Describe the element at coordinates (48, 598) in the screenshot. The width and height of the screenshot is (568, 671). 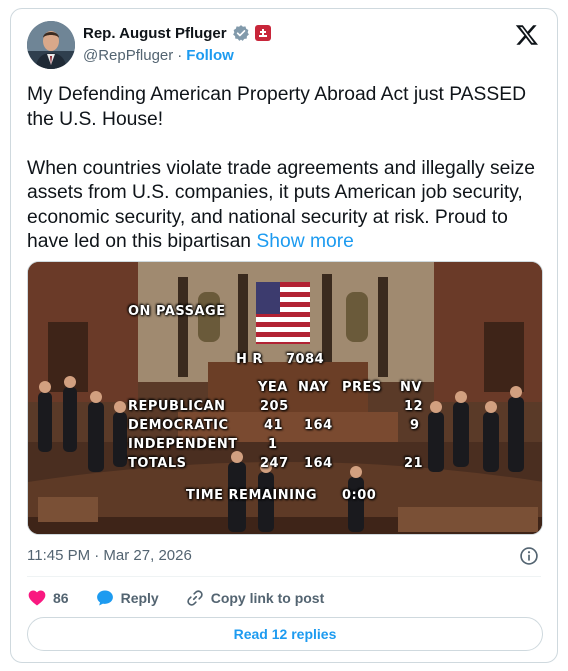
I see `like-button: 86` at that location.